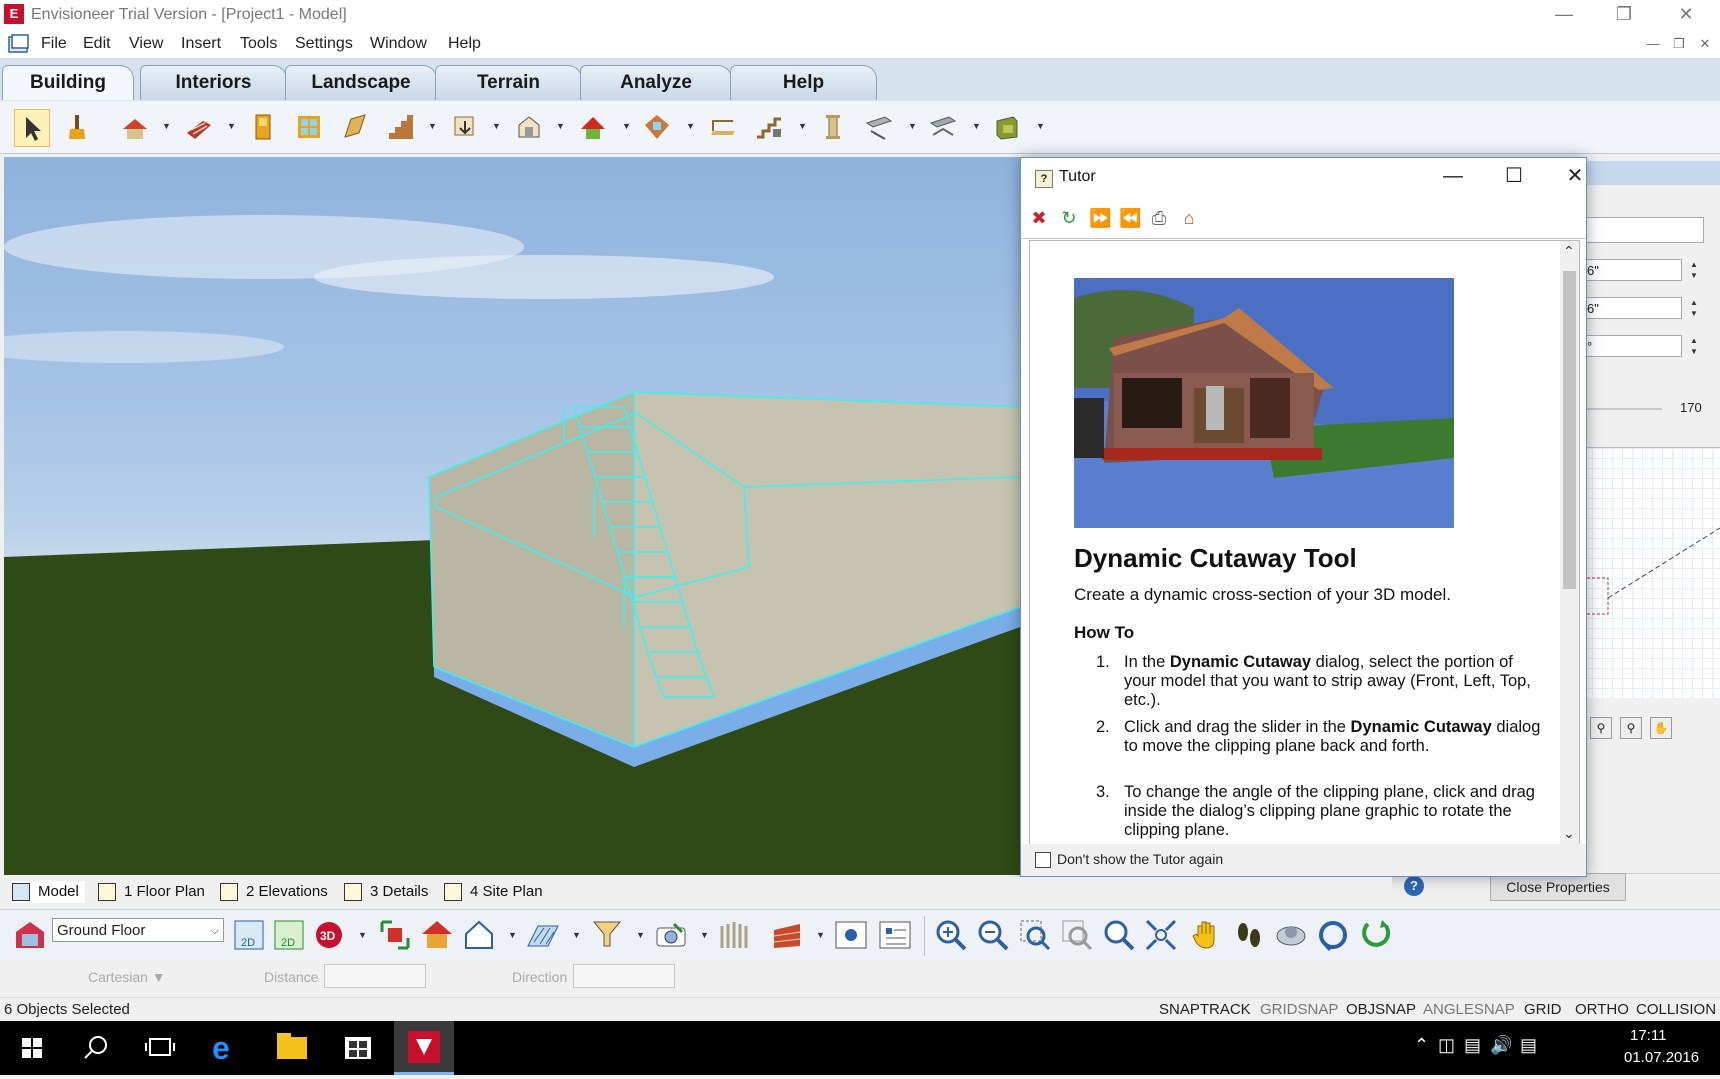  What do you see at coordinates (1039, 218) in the screenshot?
I see `tutor-close-x-icon: ✖` at bounding box center [1039, 218].